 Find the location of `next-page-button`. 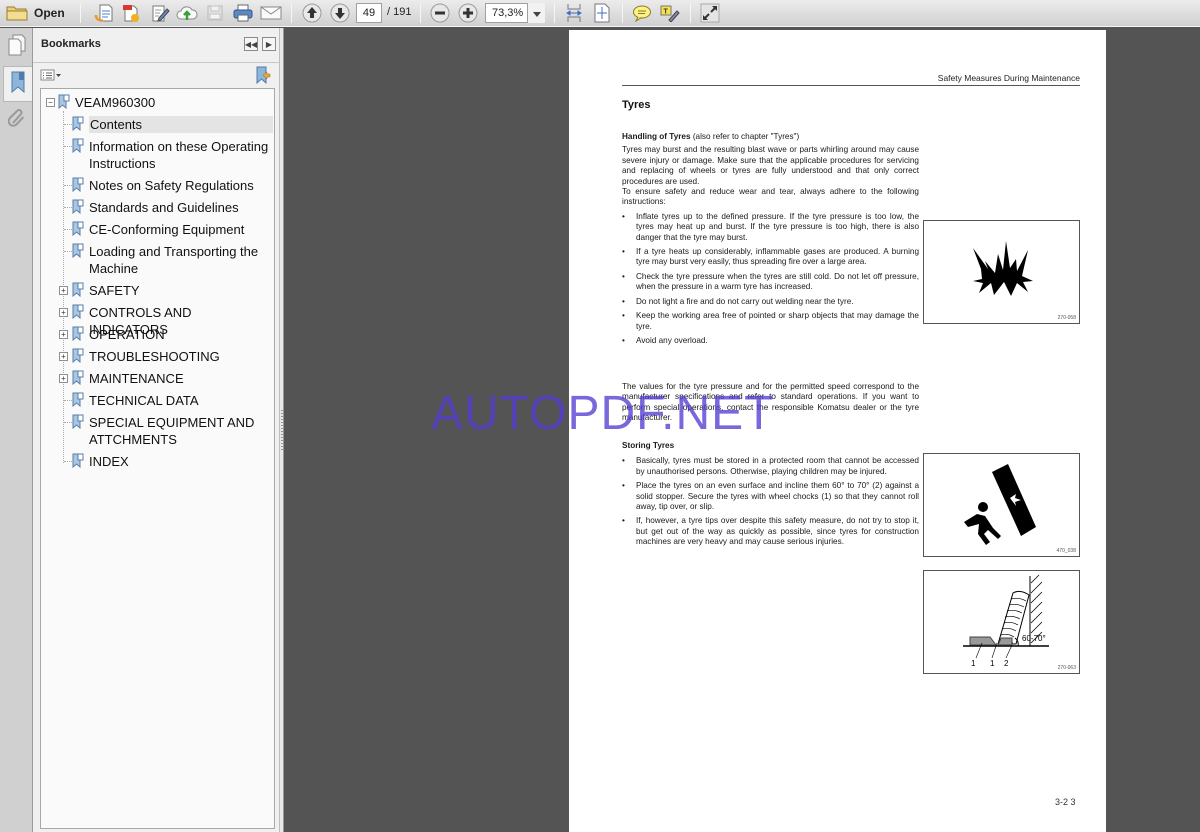

next-page-button is located at coordinates (340, 13).